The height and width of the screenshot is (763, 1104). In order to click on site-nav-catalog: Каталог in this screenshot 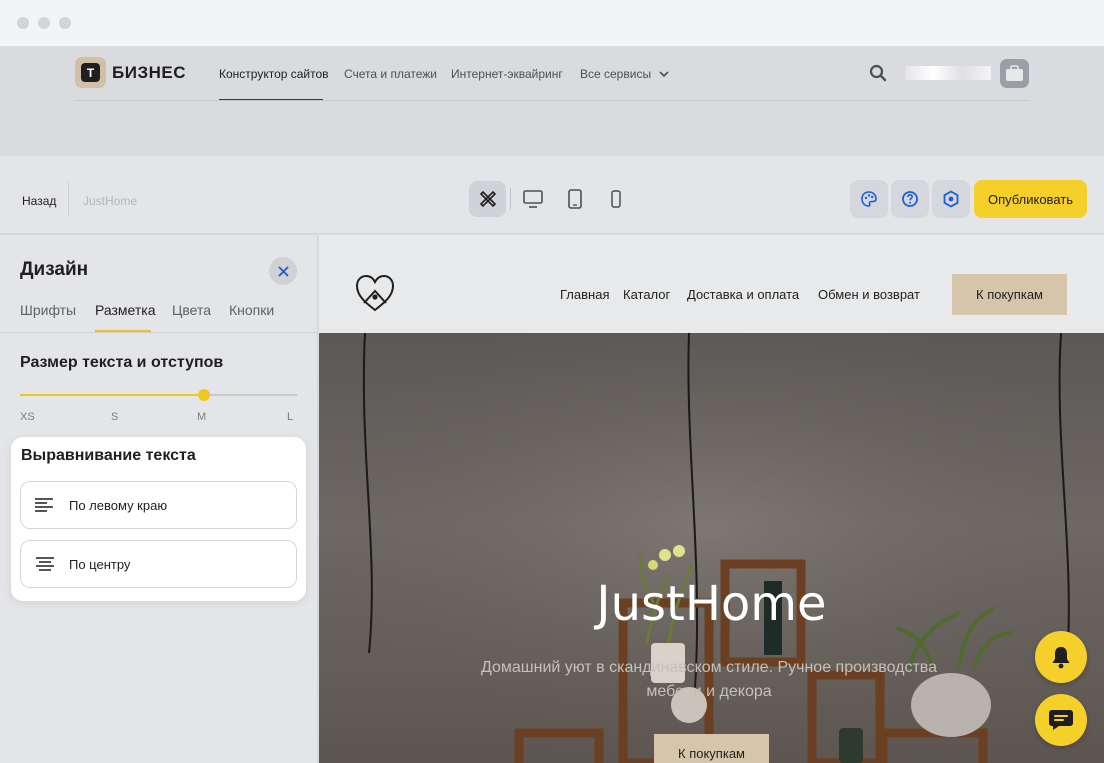, I will do `click(646, 294)`.